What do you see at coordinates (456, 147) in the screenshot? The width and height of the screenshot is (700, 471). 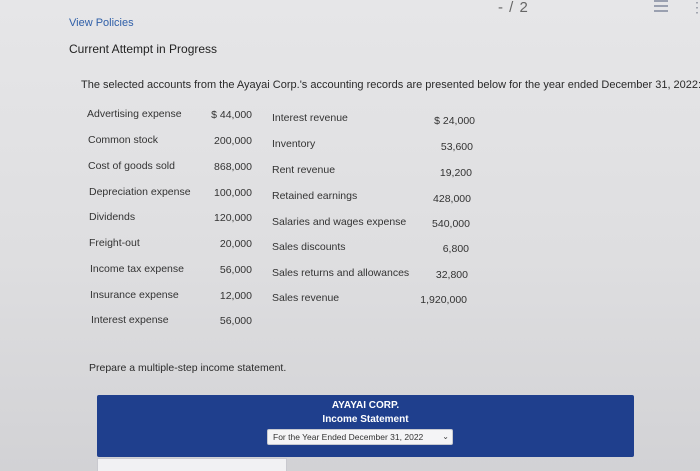 I see `account-value: 53,600` at bounding box center [456, 147].